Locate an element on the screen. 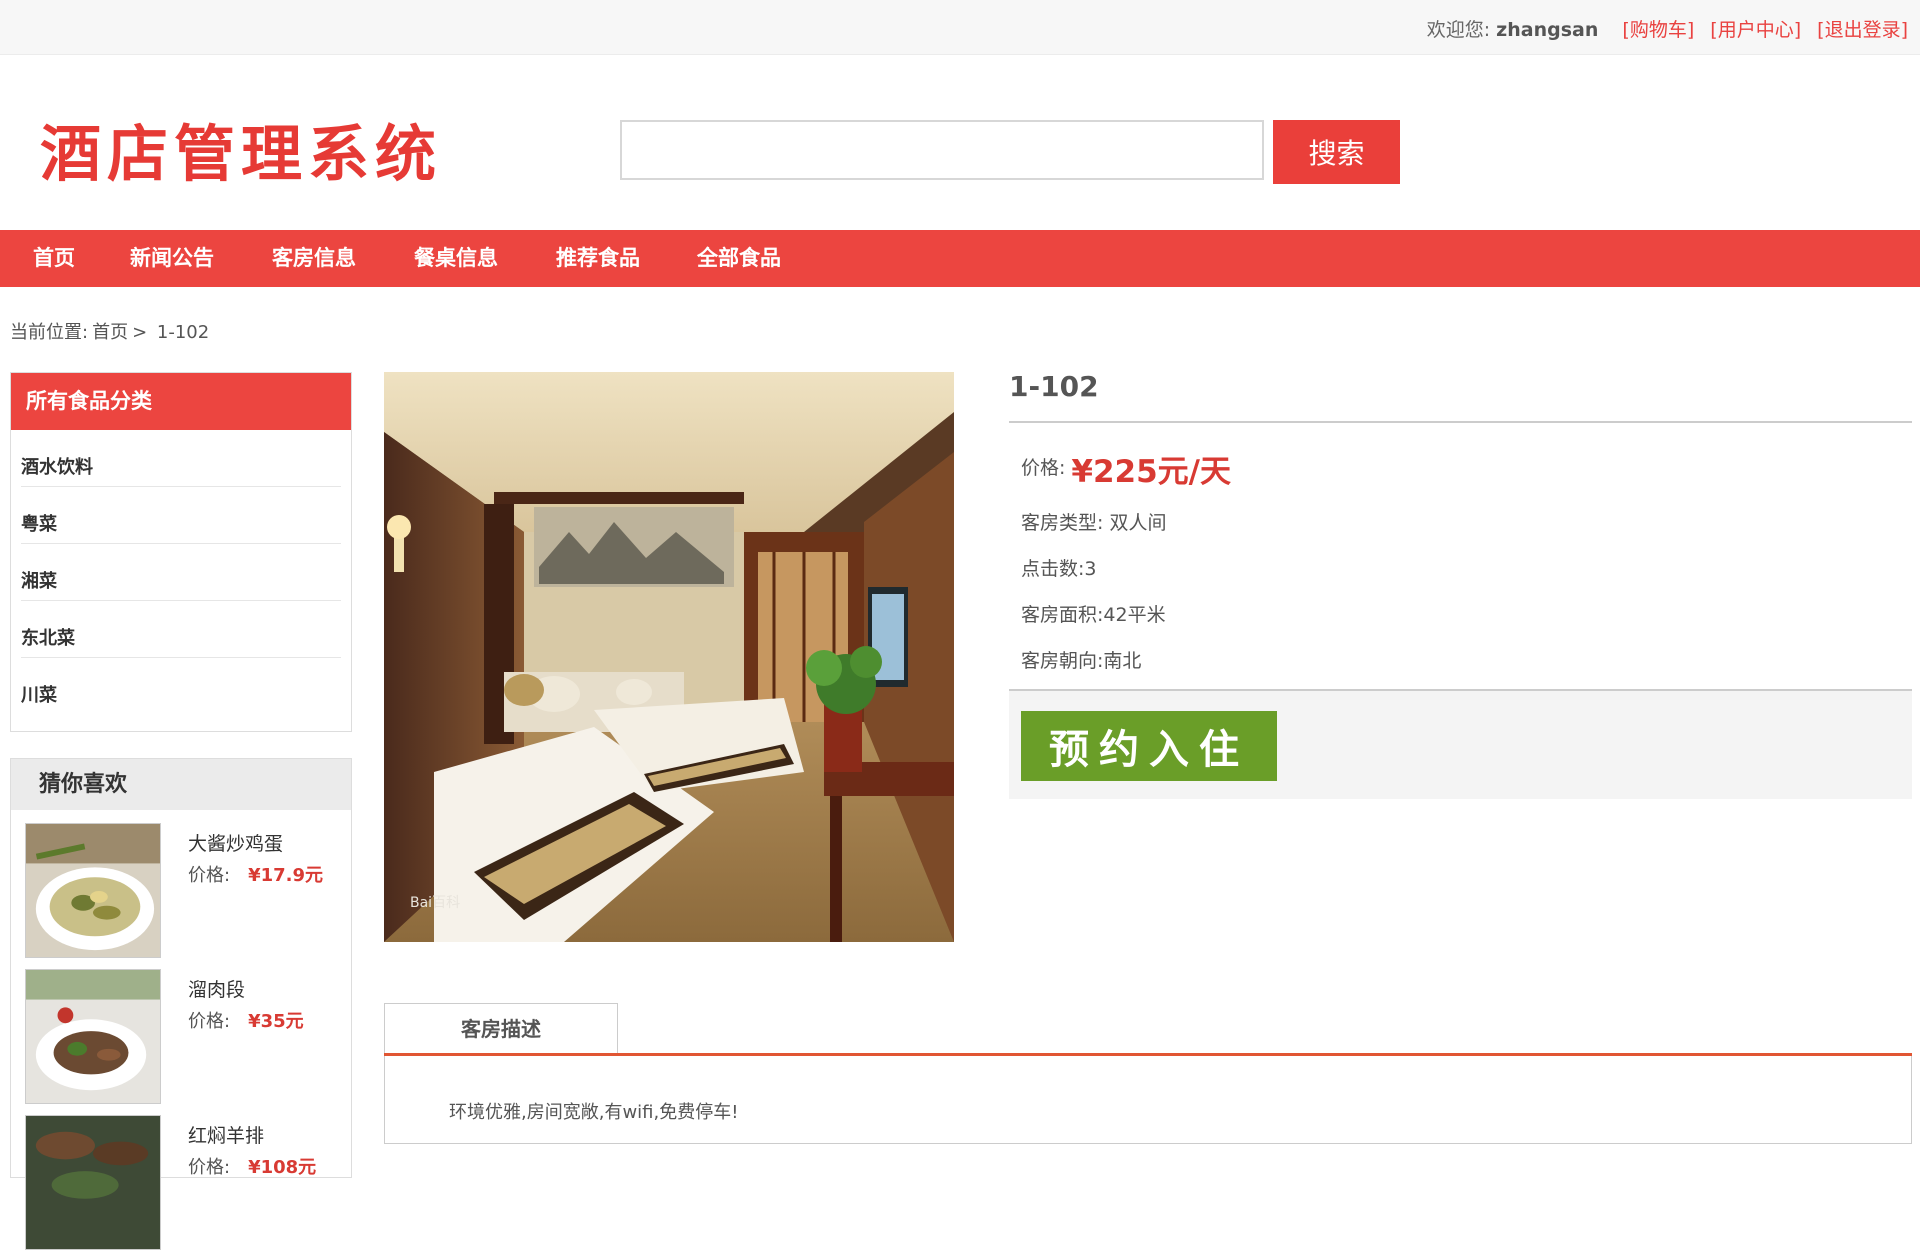  recommendation-price: 价格: ¥108元 is located at coordinates (252, 1166).